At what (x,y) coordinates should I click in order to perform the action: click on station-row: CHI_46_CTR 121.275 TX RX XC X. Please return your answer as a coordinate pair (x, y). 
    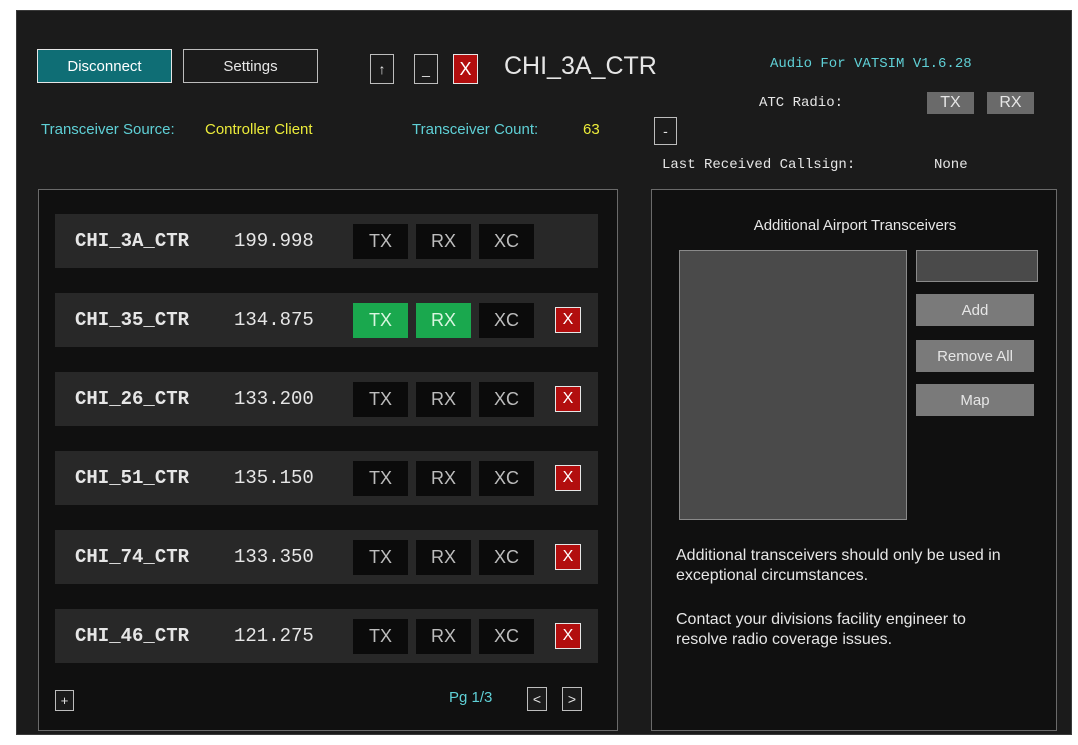
    Looking at the image, I should click on (326, 636).